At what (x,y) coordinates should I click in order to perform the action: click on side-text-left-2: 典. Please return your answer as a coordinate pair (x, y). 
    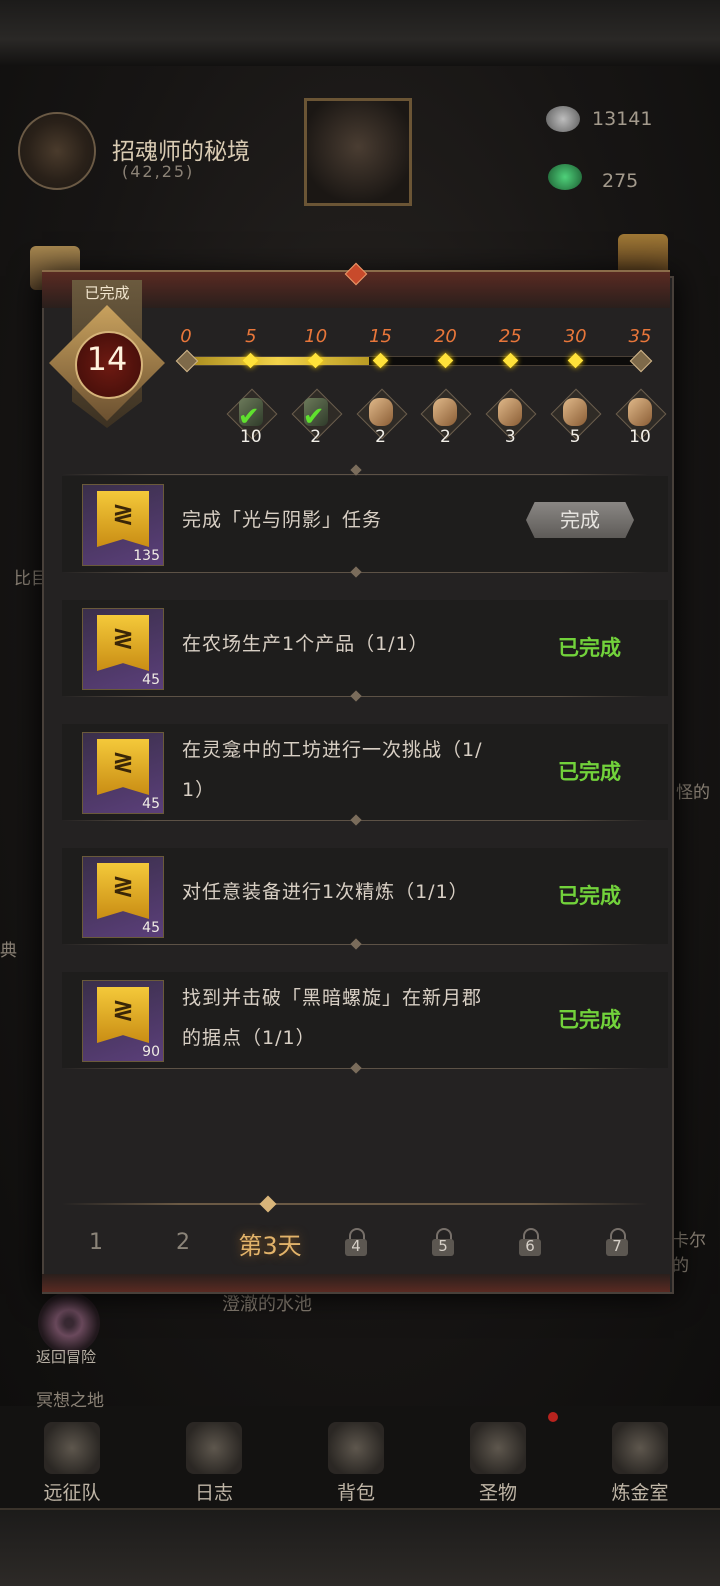
    Looking at the image, I should click on (8, 951).